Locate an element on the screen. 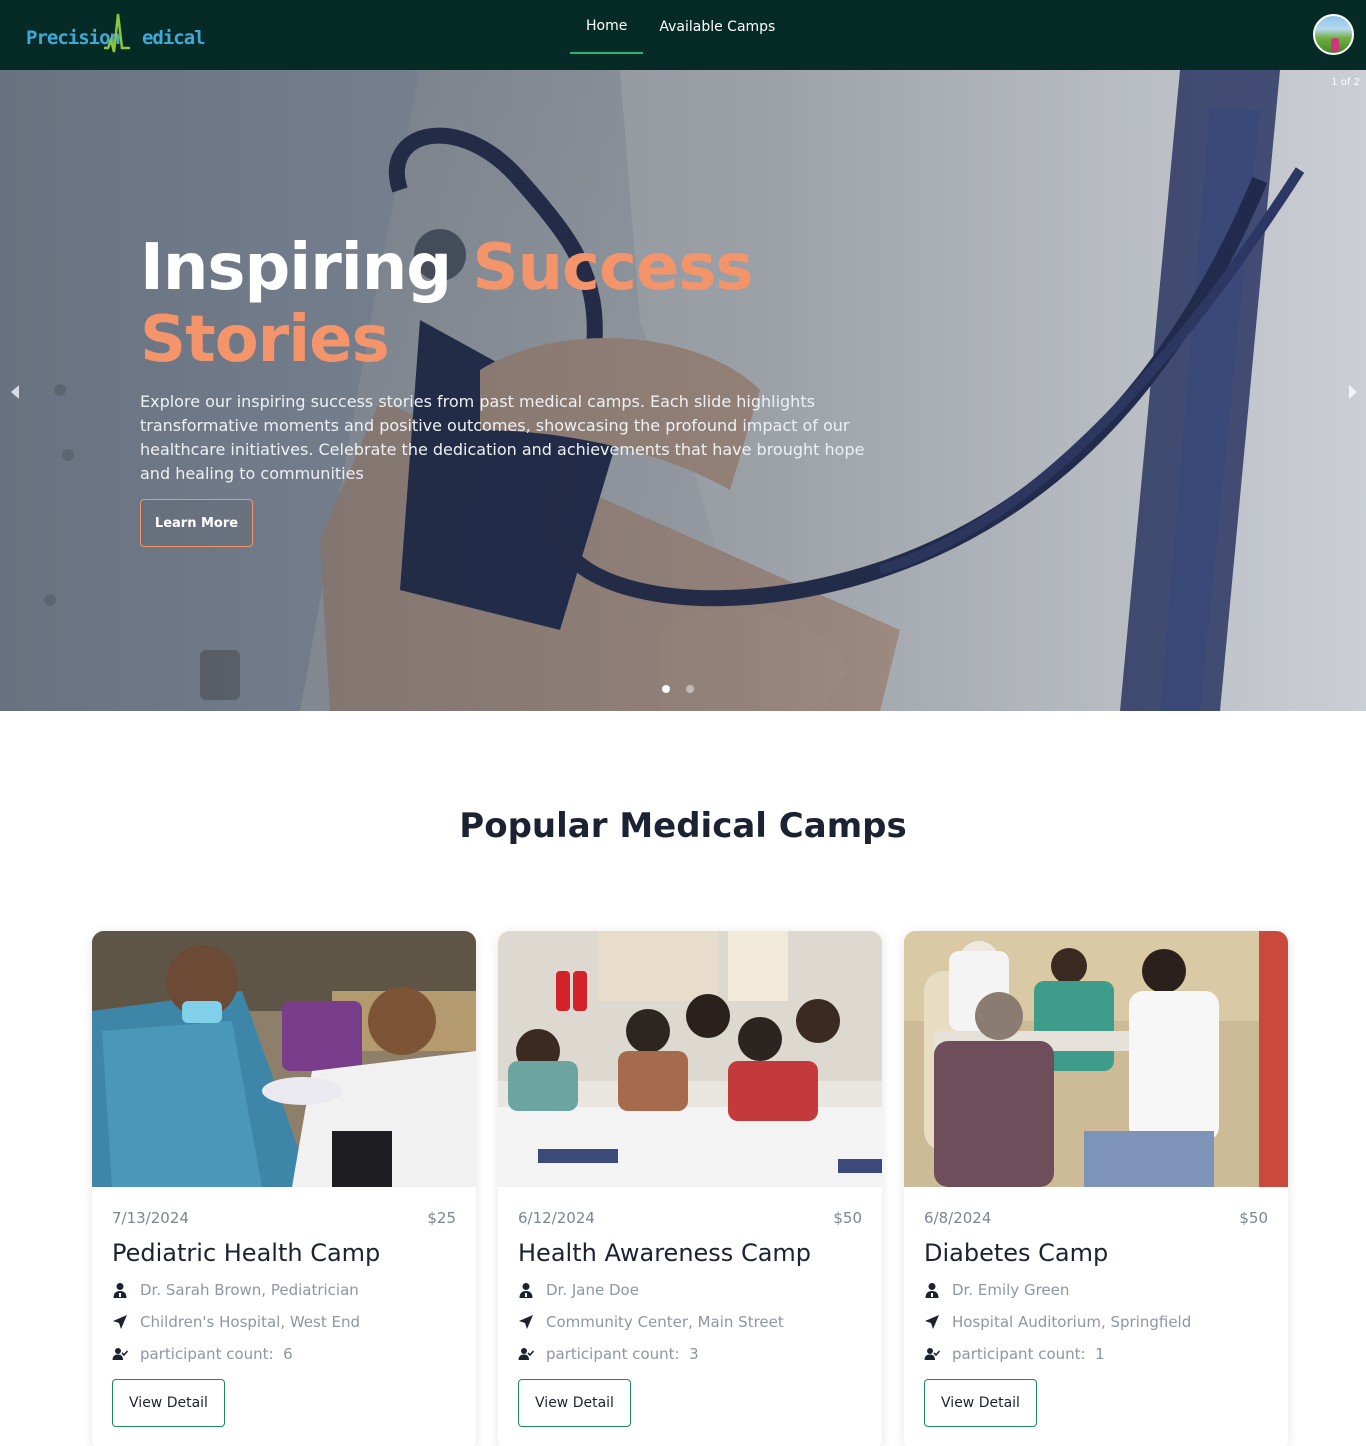 The width and height of the screenshot is (1366, 1446). camp-doctor: Dr. Emily Green is located at coordinates (996, 1290).